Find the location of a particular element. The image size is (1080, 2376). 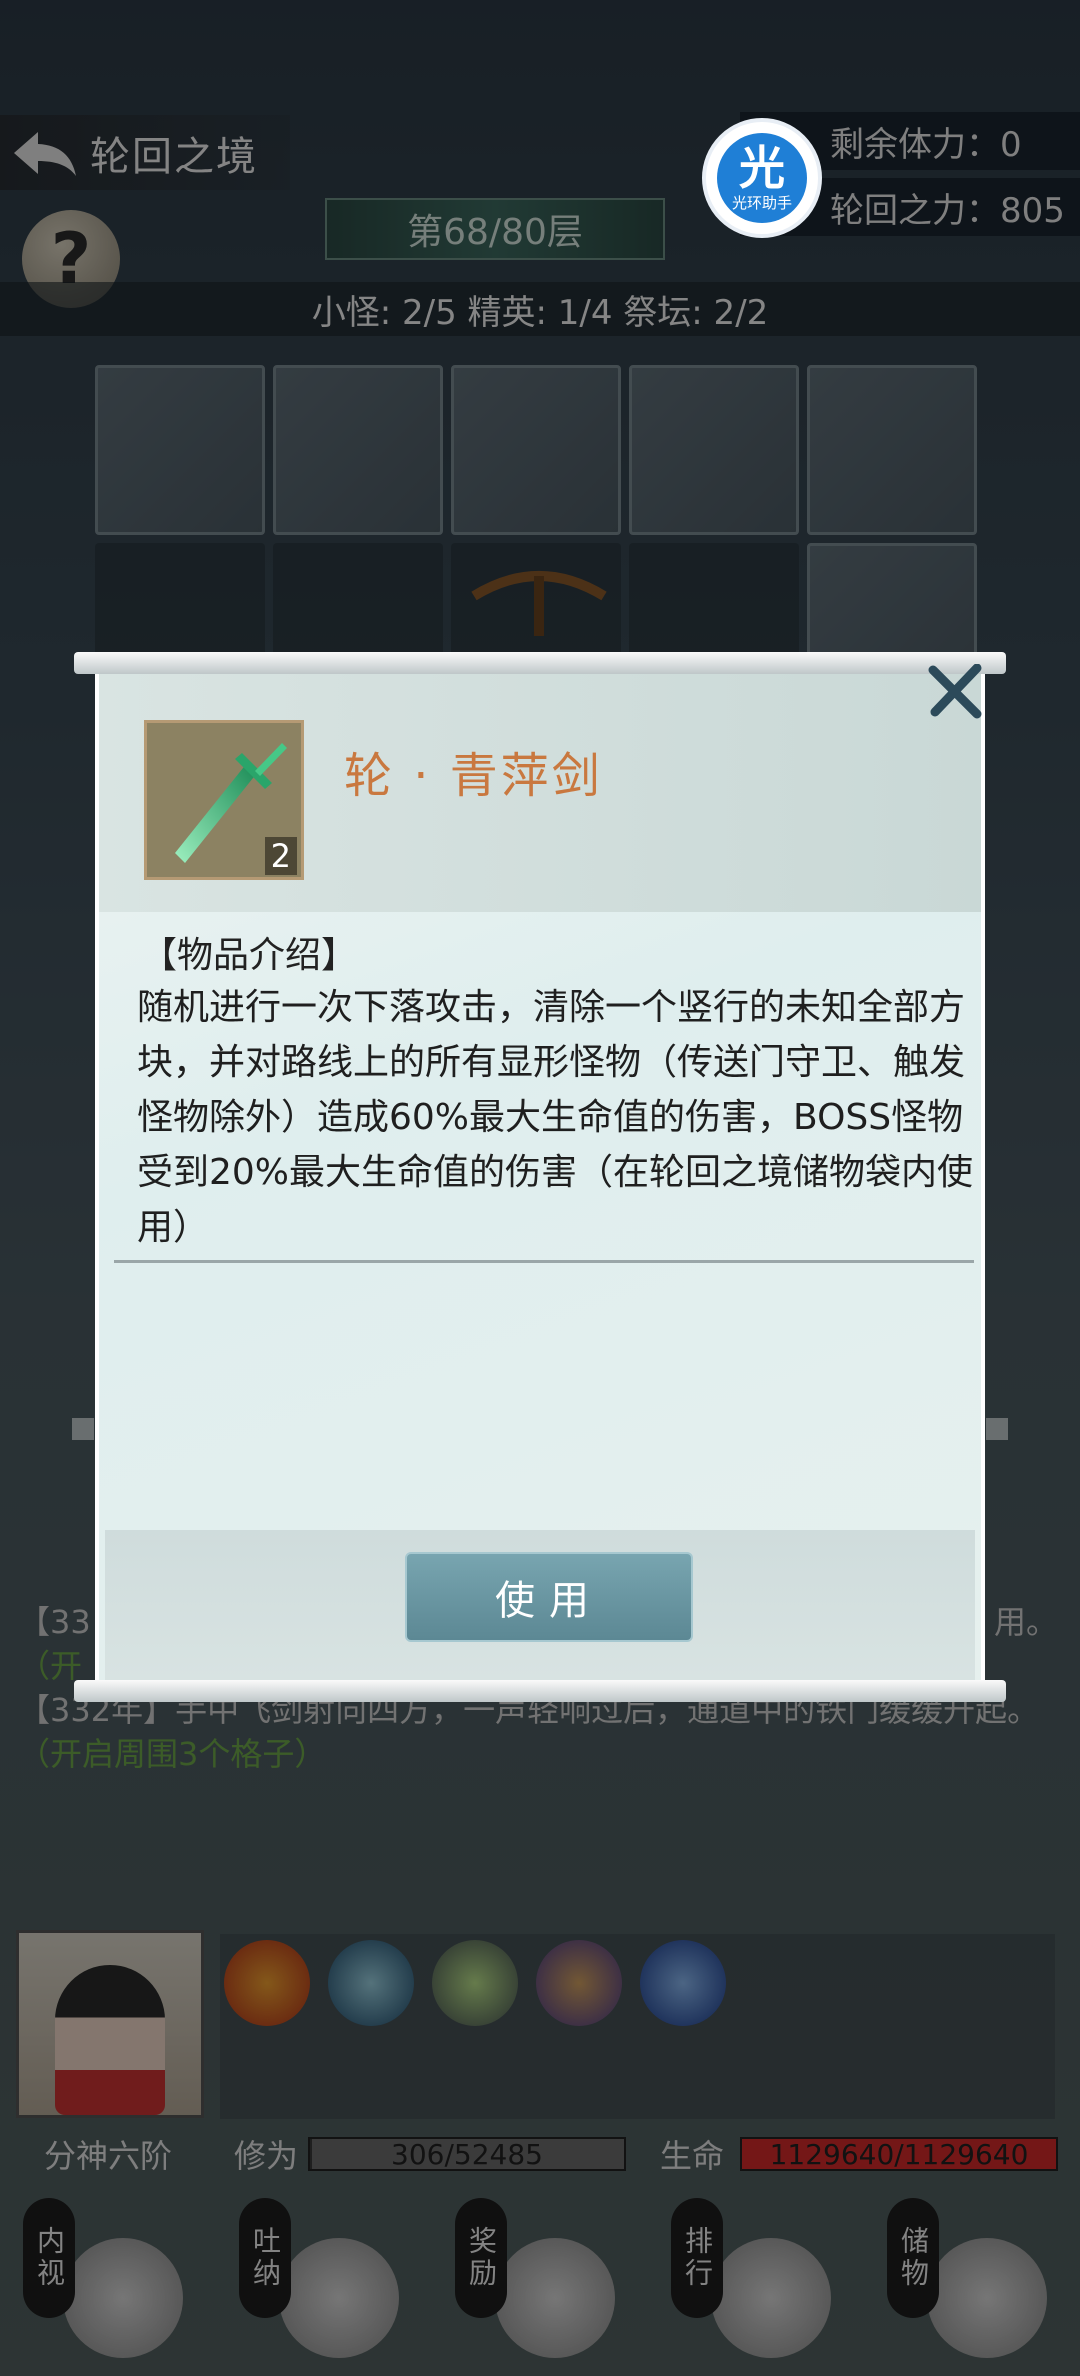

nav-storage: 储物 is located at coordinates (972, 2283).